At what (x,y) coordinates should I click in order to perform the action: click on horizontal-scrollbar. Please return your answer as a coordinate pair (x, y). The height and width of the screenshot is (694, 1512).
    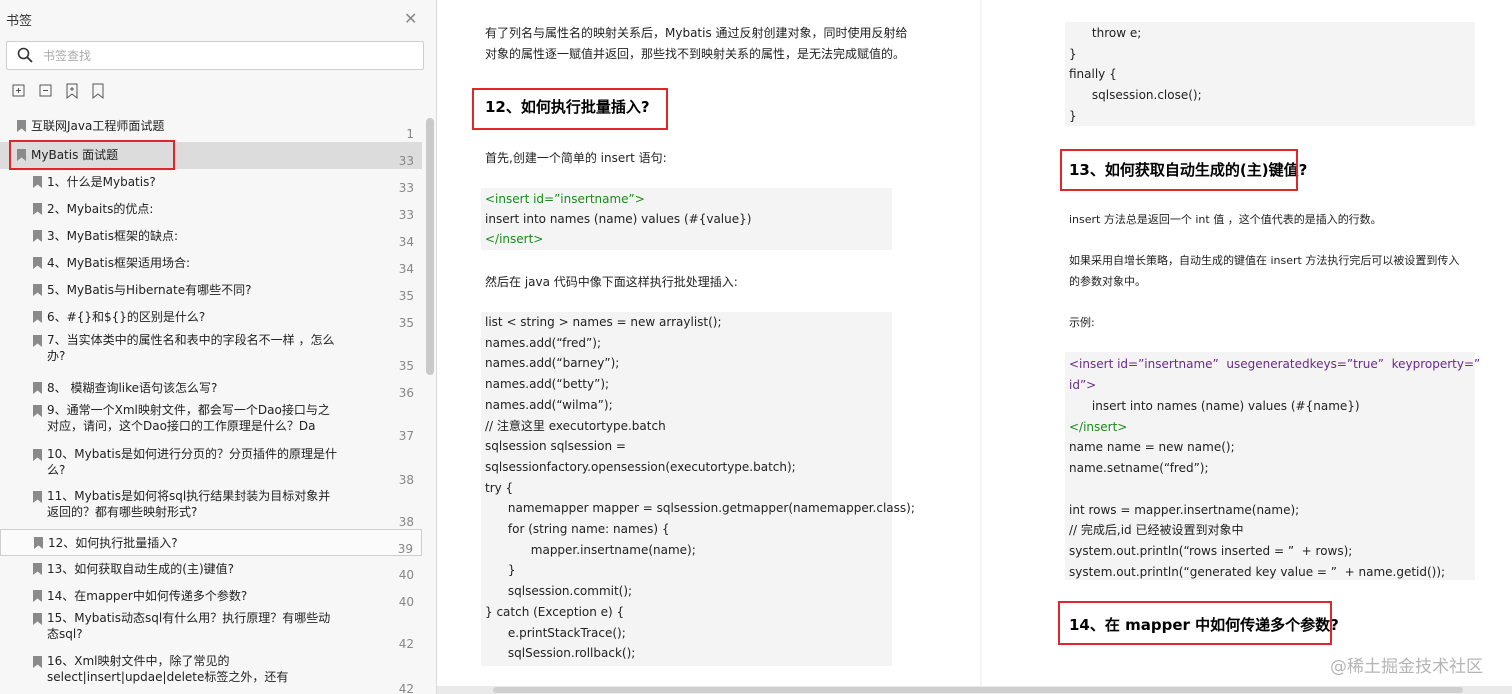
    Looking at the image, I should click on (974, 690).